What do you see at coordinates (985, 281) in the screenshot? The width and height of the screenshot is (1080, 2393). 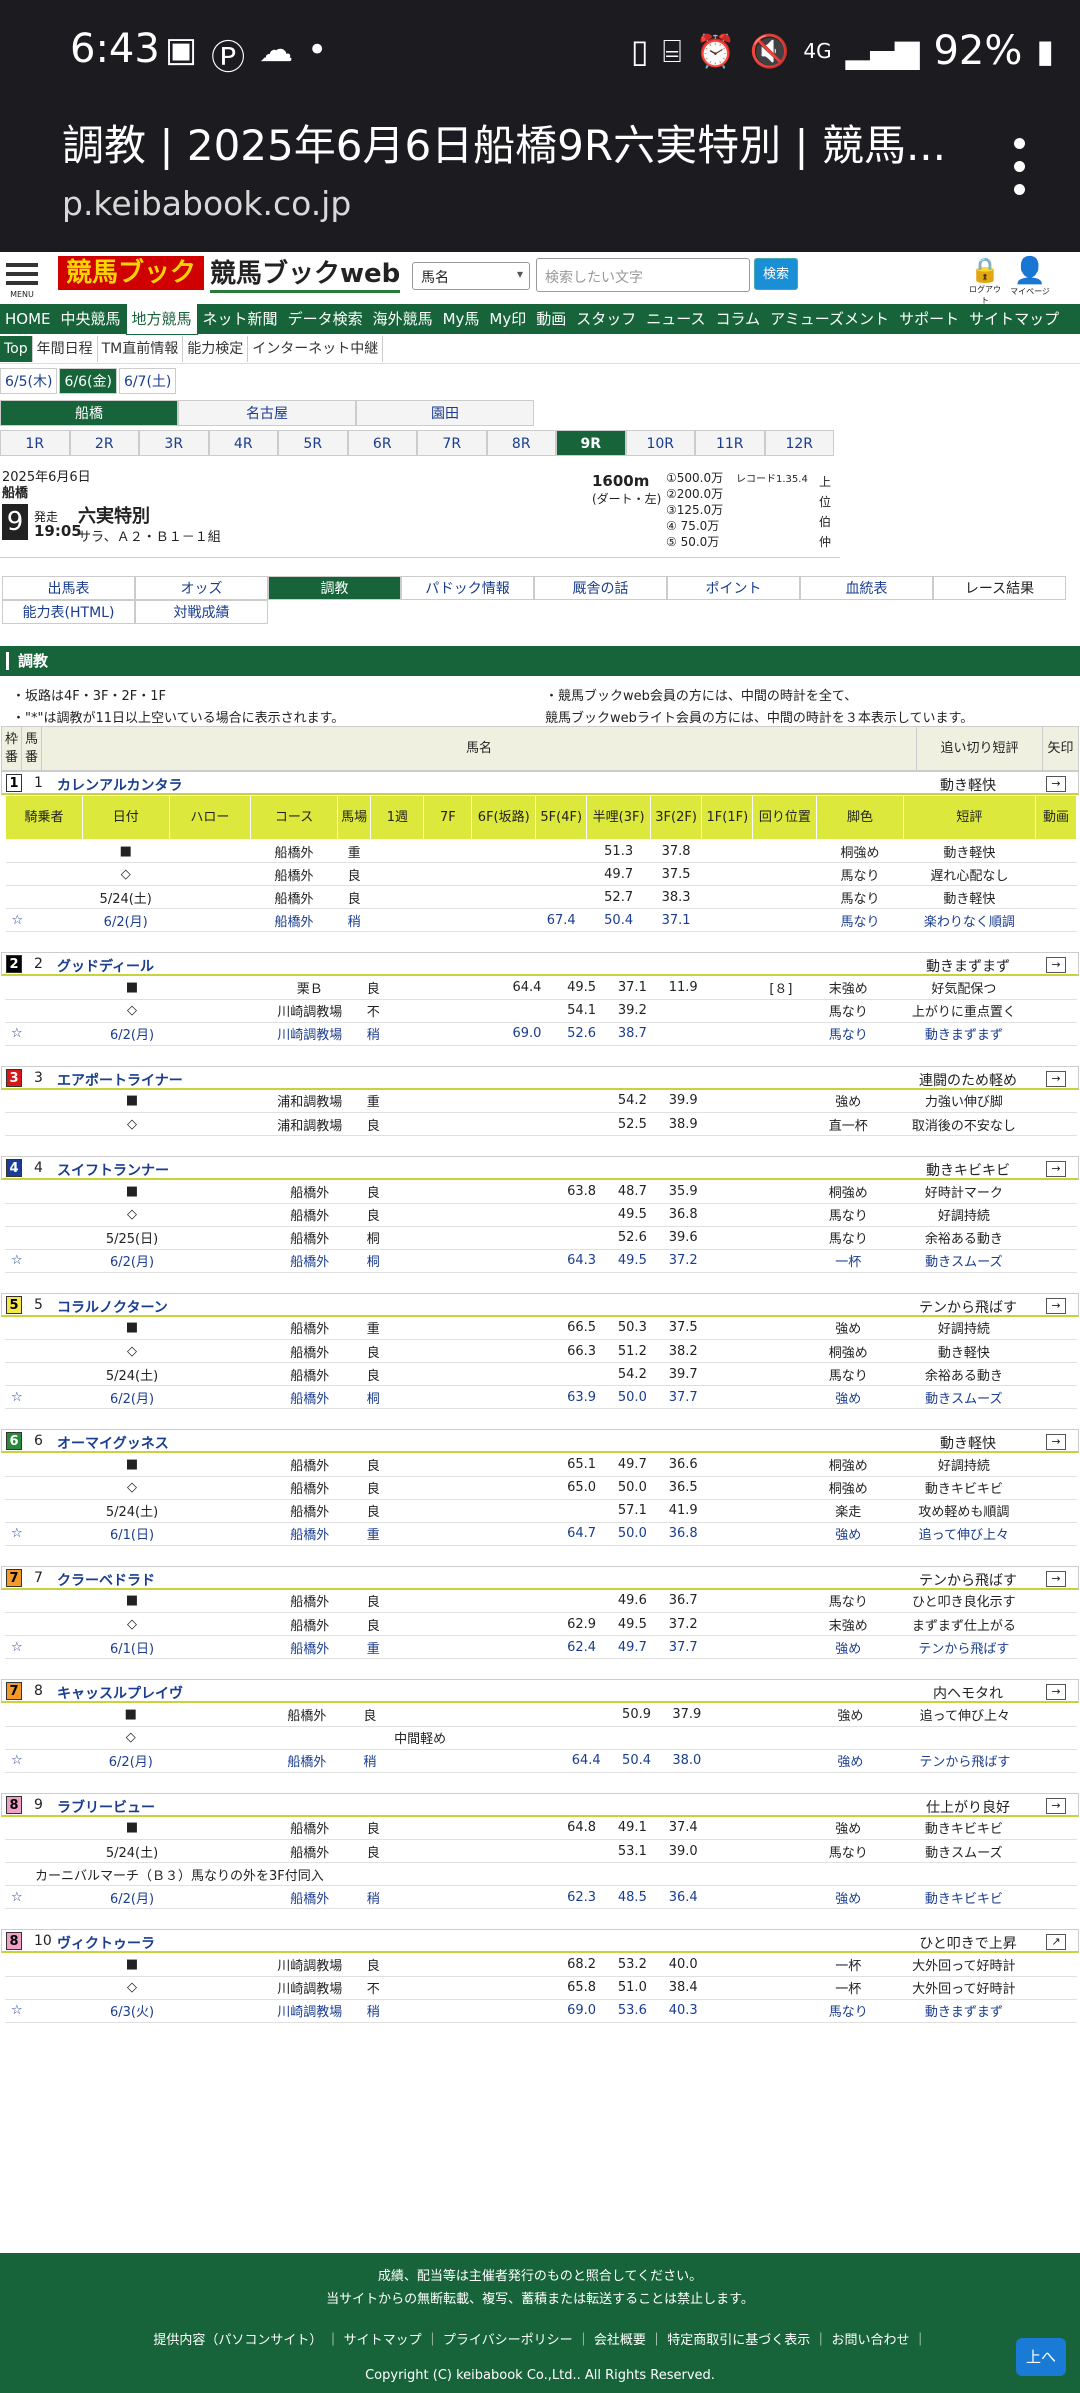 I see `logout-lock-icon: 🔒 ログアウト` at bounding box center [985, 281].